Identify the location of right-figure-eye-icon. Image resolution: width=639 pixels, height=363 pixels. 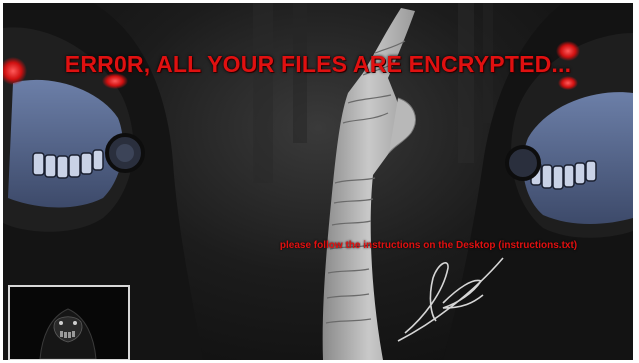
(568, 83).